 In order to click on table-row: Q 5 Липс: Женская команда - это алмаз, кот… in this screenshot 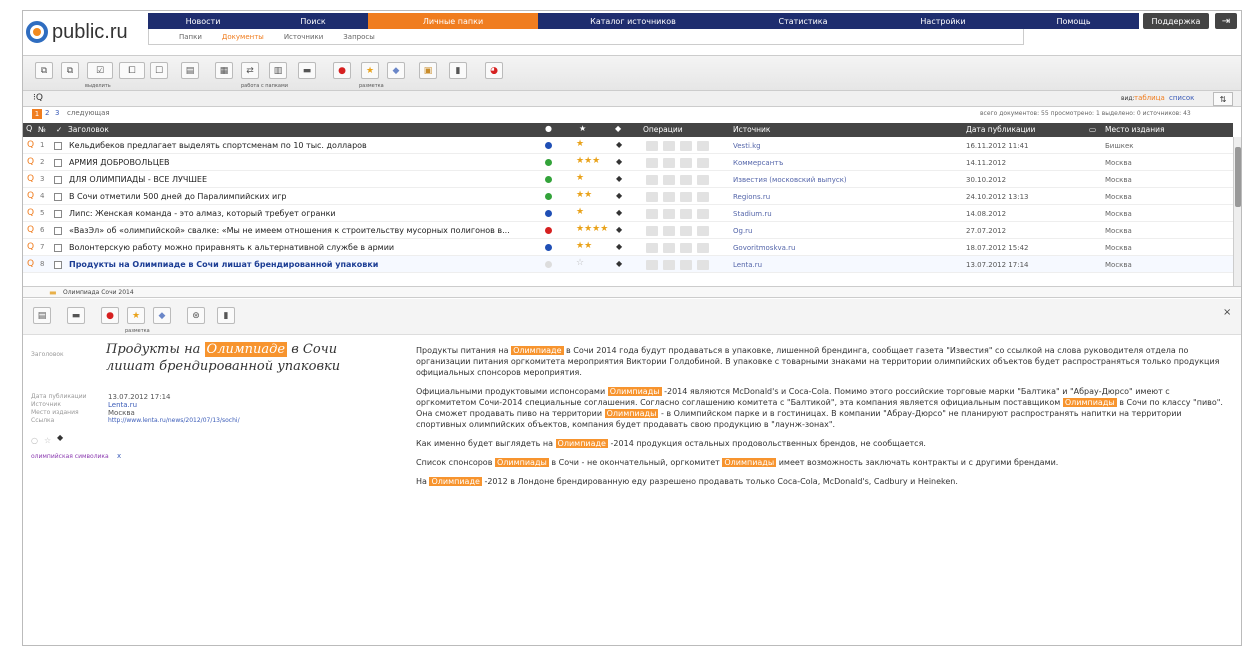, I will do `click(628, 213)`.